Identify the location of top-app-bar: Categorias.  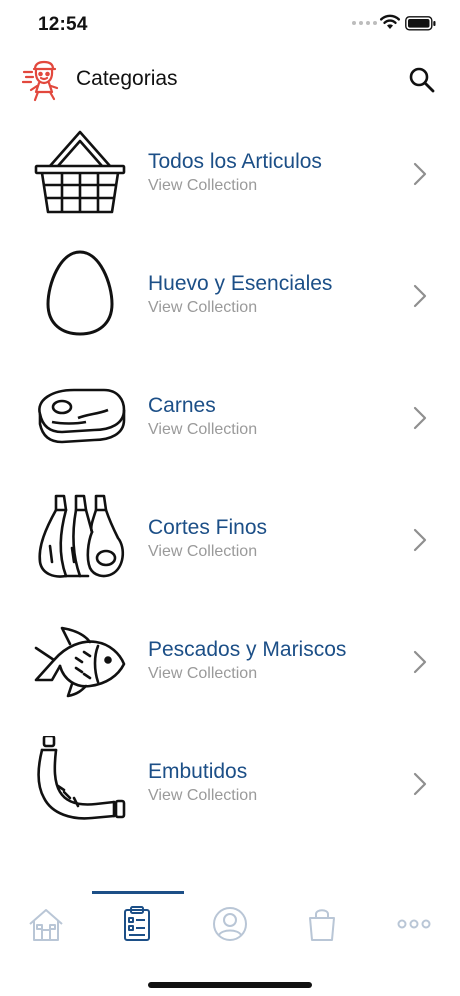
(230, 80).